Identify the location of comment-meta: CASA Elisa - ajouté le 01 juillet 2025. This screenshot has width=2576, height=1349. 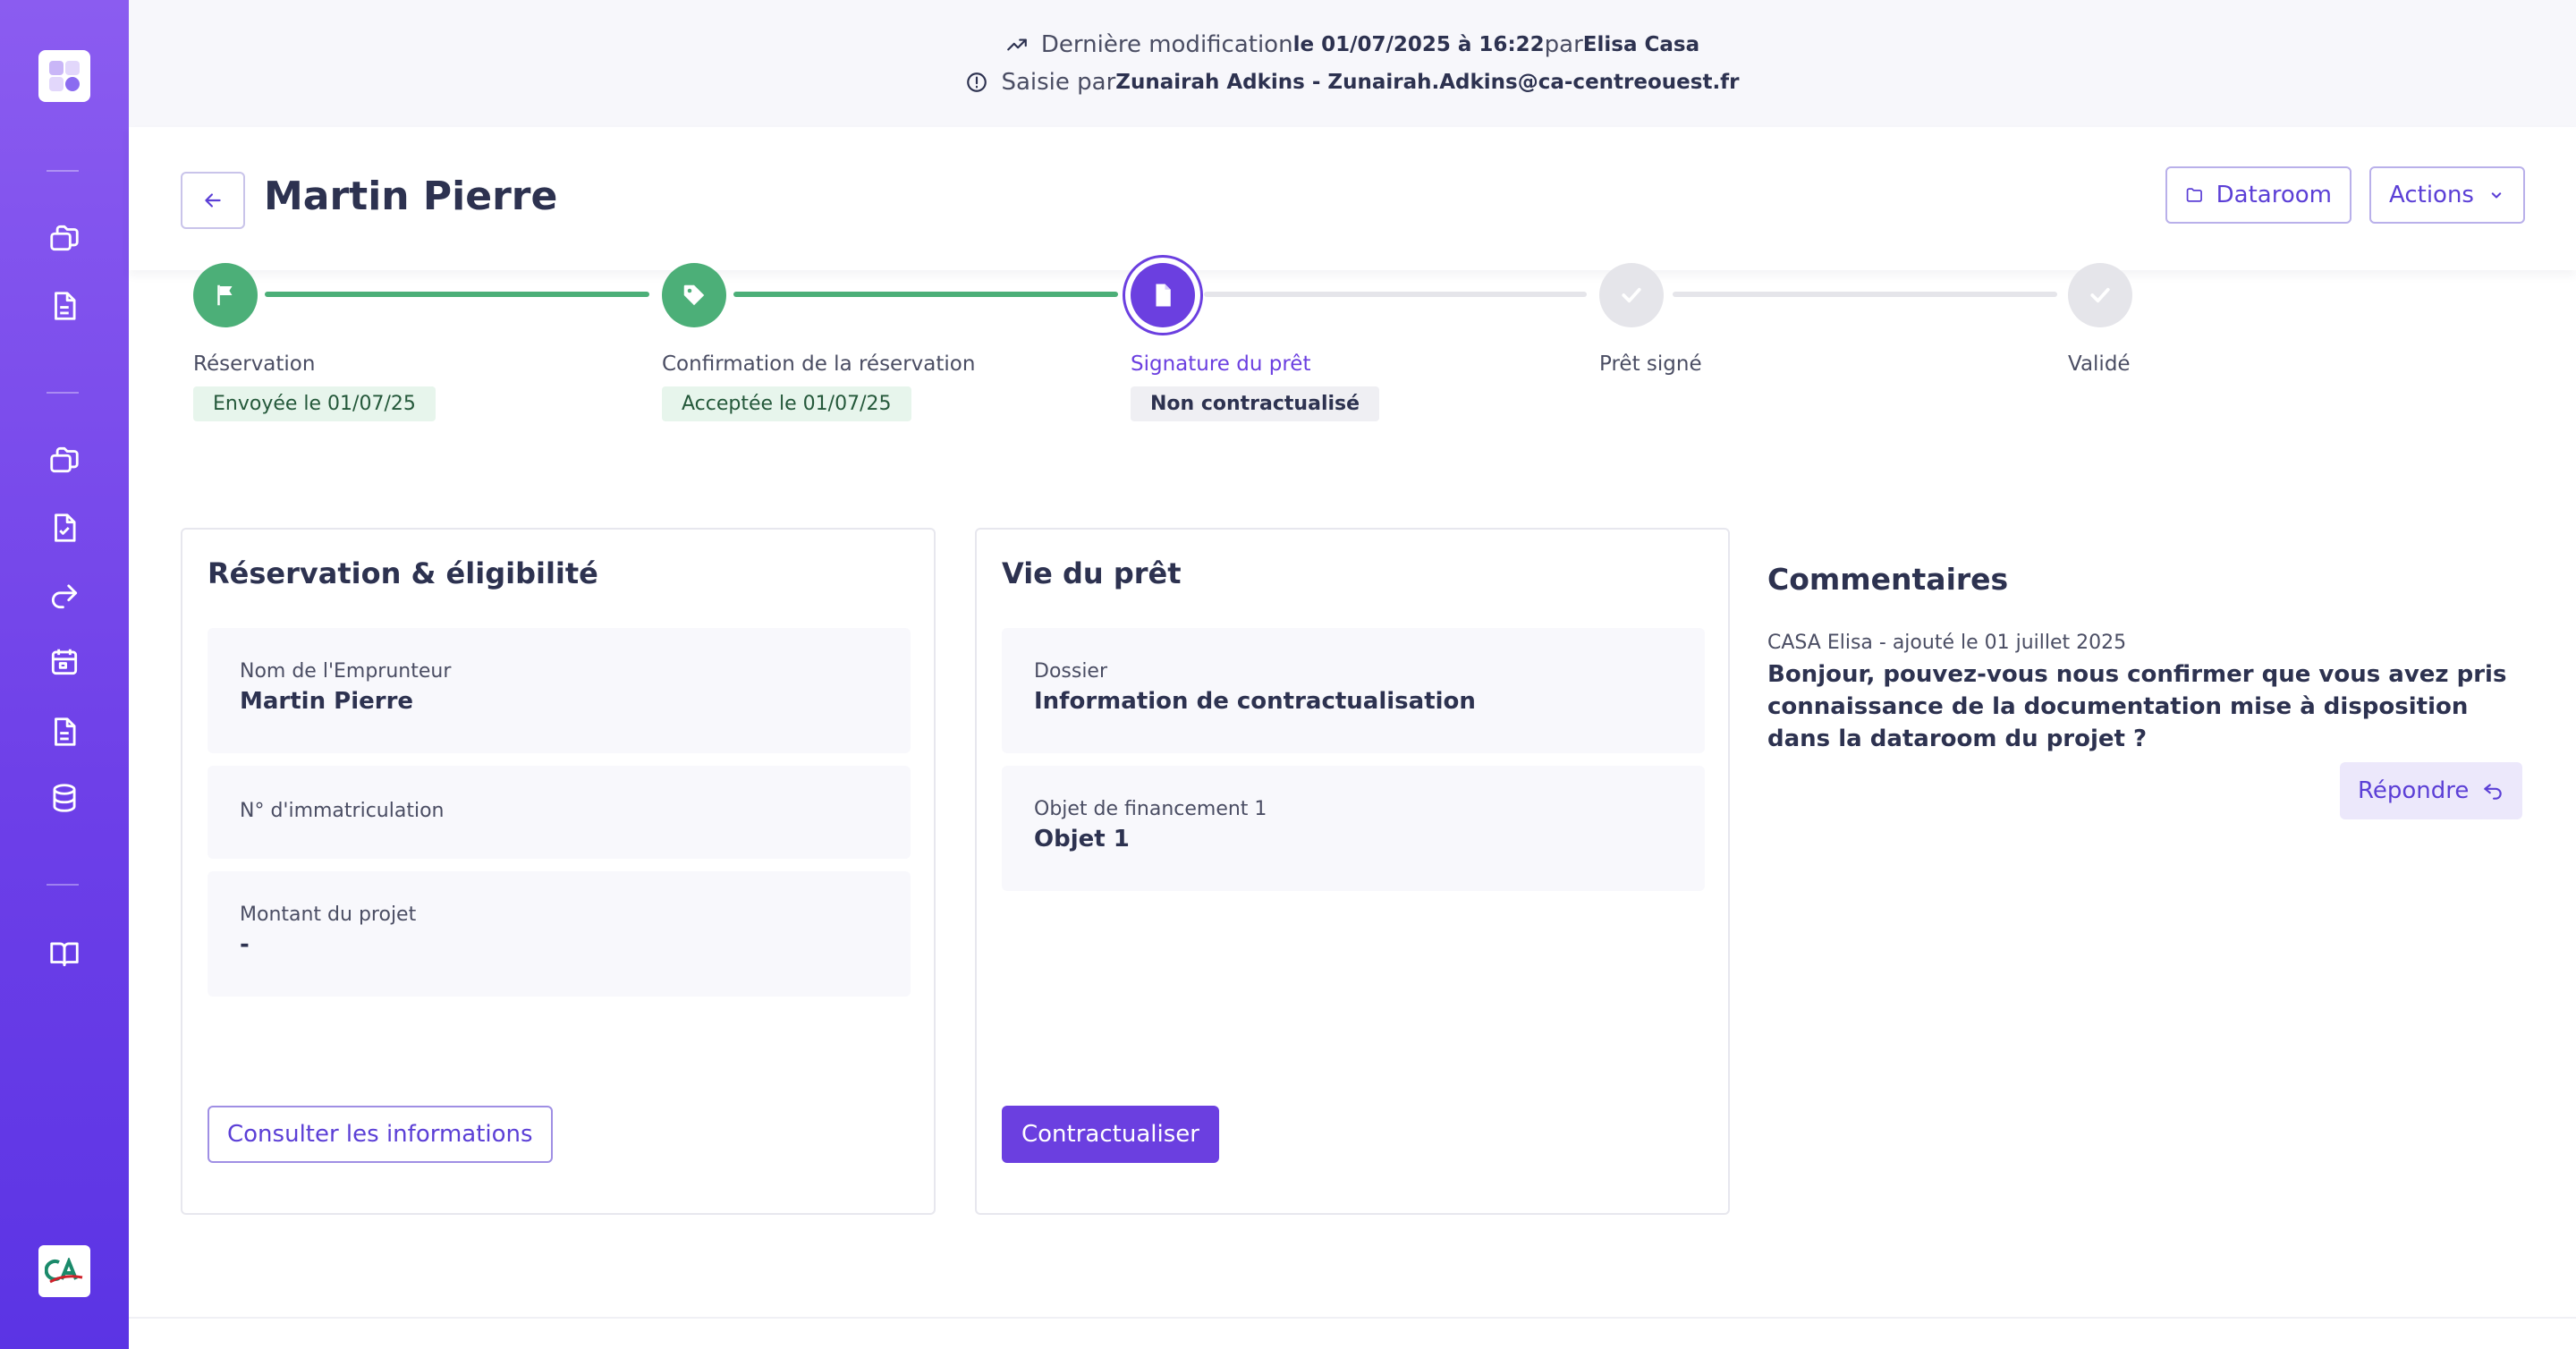
(1947, 643).